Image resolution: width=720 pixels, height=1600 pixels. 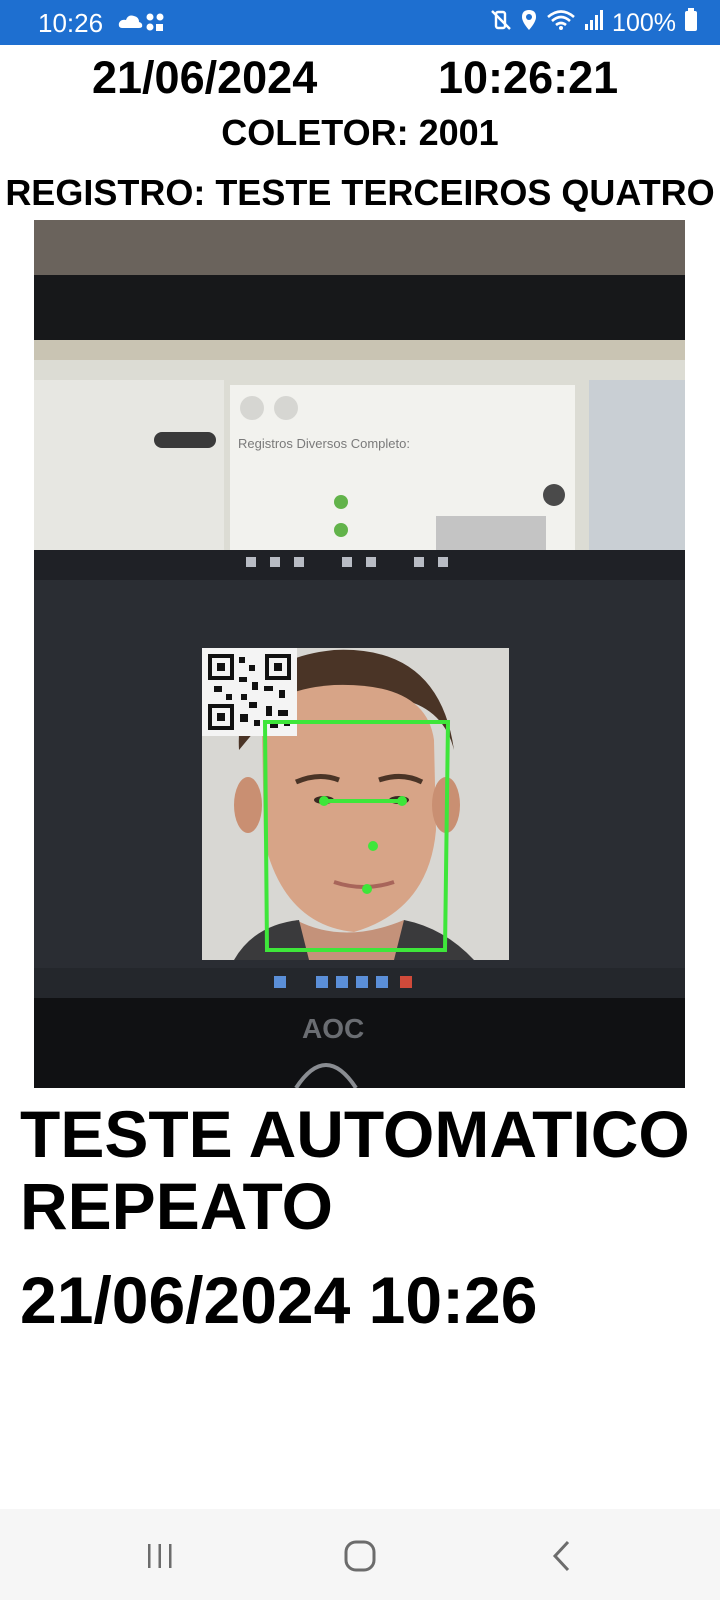 I want to click on home-button, so click(x=360, y=1556).